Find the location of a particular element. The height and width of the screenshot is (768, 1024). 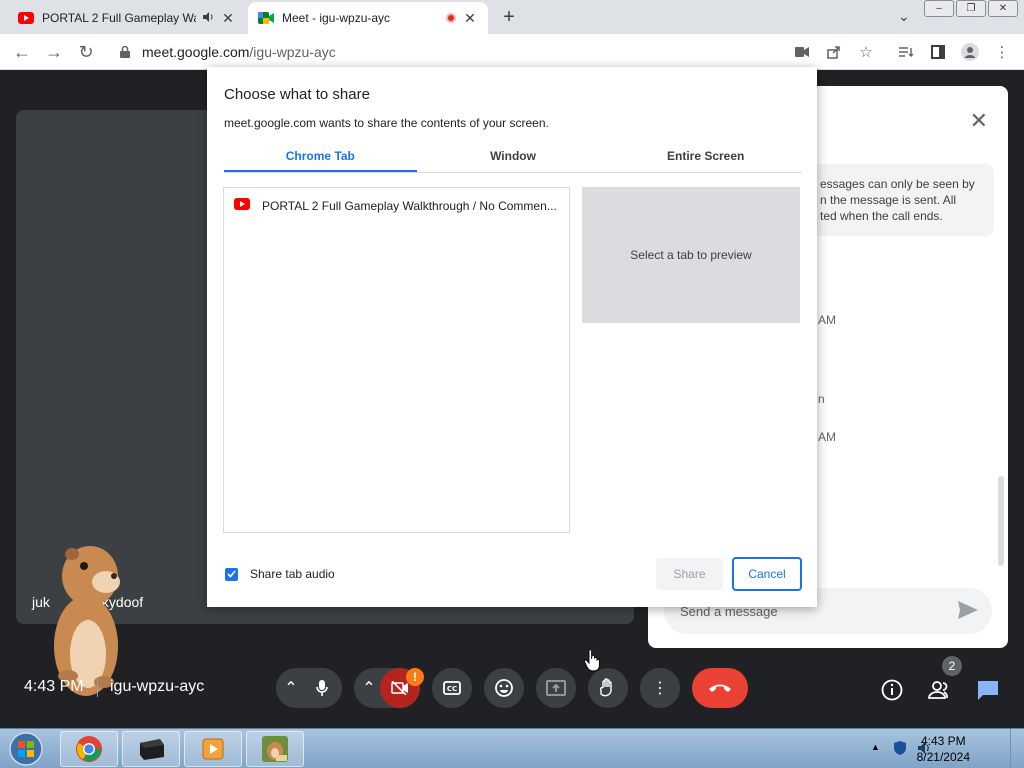

speaker-icon is located at coordinates (208, 18).